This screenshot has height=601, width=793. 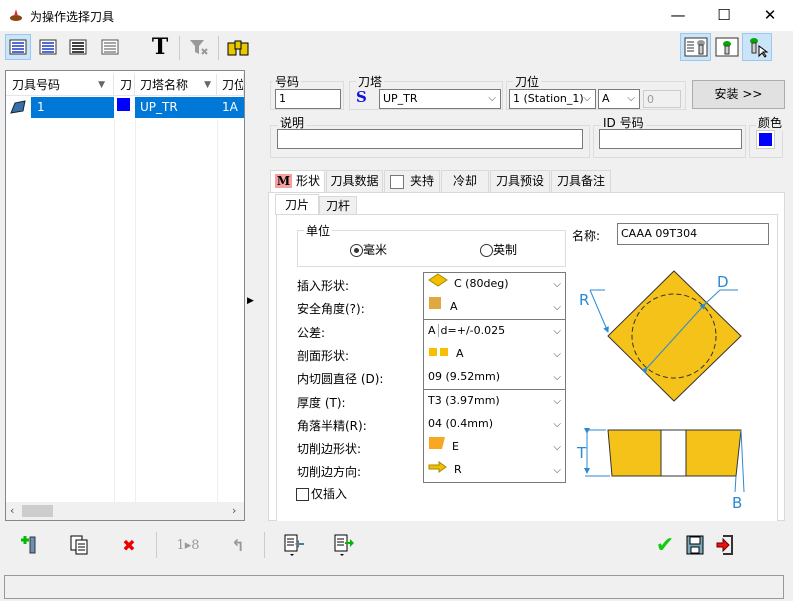 I want to click on list-view-button, so click(x=48, y=47).